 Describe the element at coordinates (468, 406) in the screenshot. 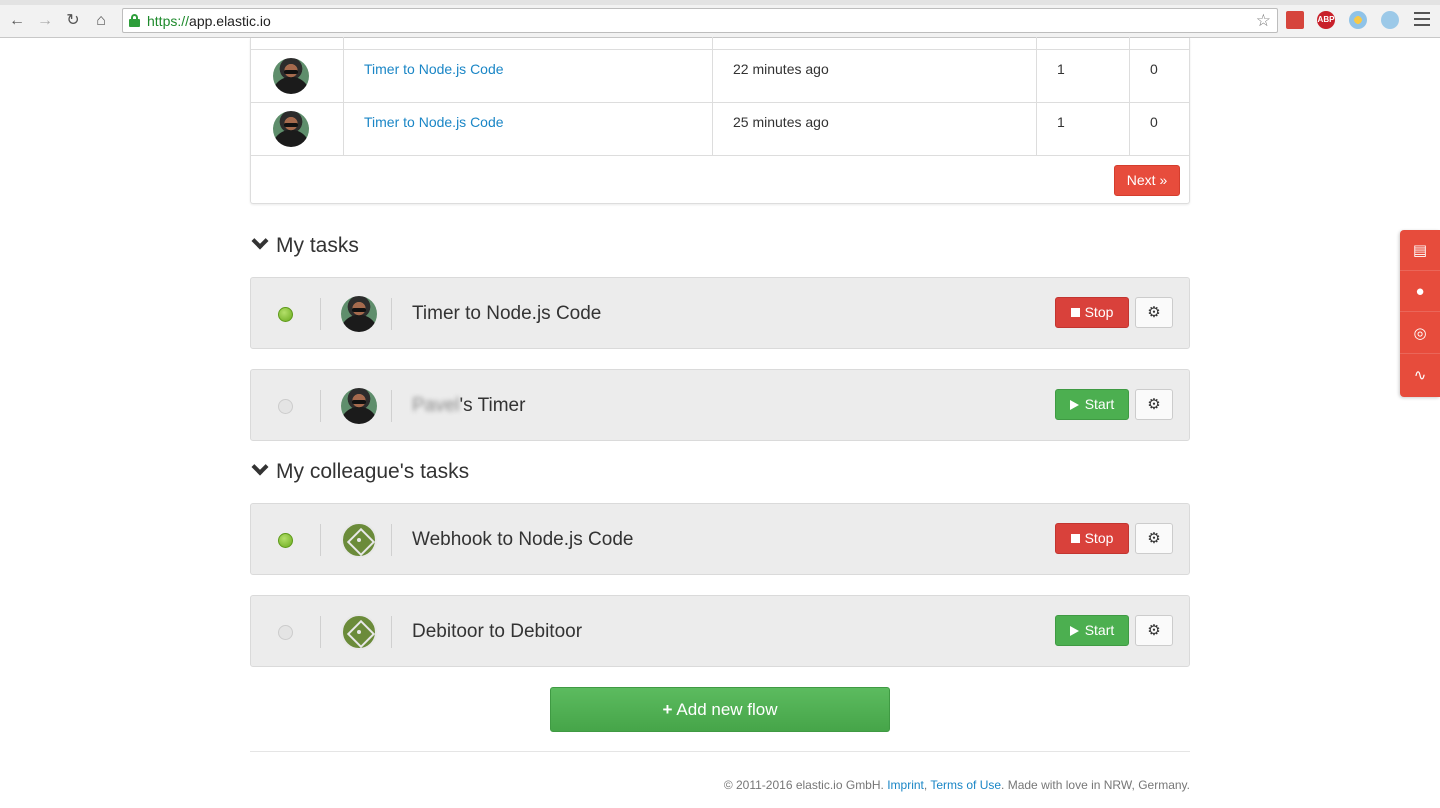

I see `task-name: Pavel's Timer` at that location.